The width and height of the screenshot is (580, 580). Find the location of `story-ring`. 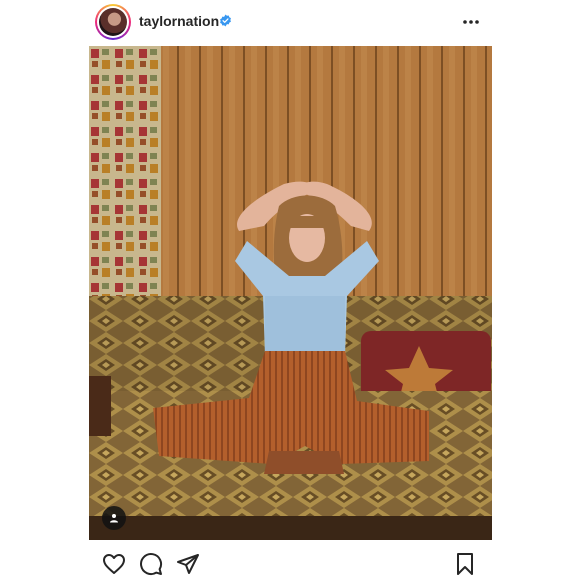

story-ring is located at coordinates (113, 22).